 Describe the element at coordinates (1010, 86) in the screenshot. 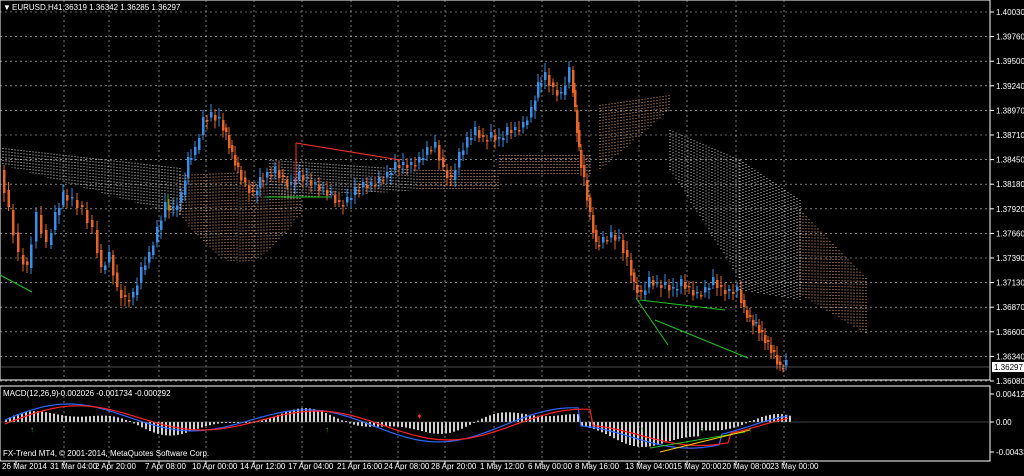

I see `price-tick-label: 1.39240` at that location.